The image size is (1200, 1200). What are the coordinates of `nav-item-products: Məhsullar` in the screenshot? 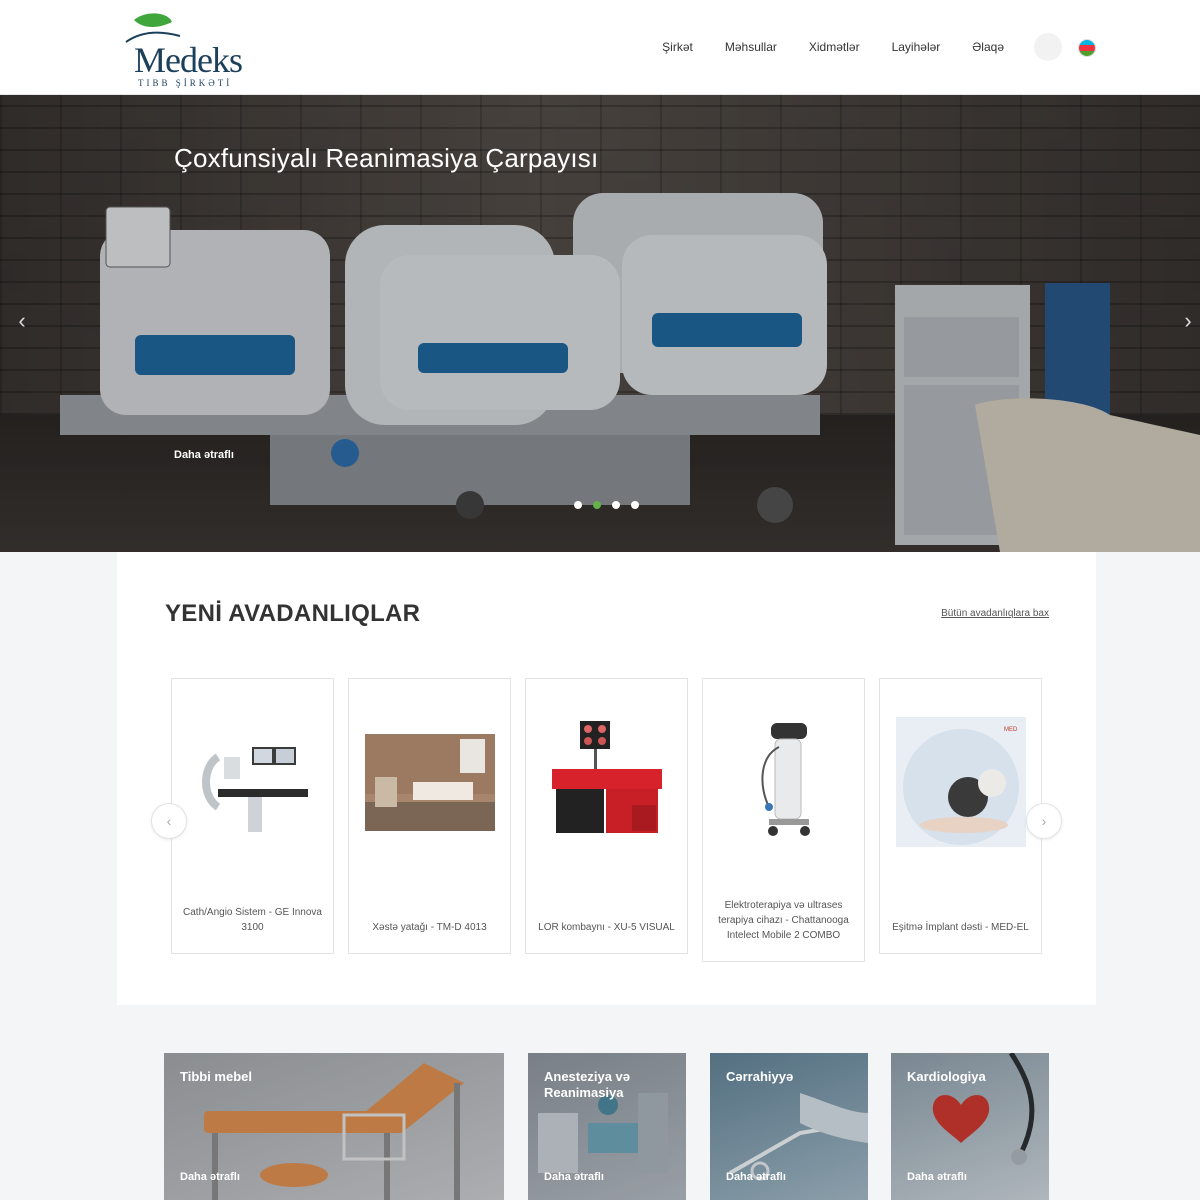 It's located at (751, 47).